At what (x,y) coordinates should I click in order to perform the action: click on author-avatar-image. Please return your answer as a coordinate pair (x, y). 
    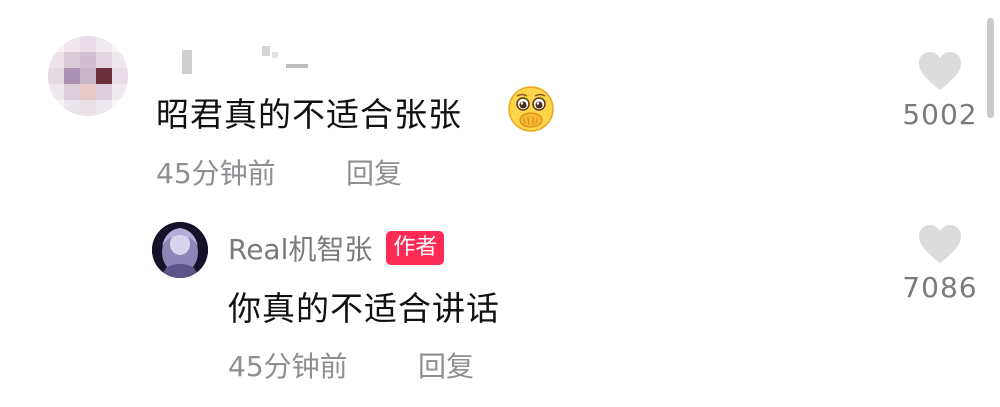
    Looking at the image, I should click on (180, 250).